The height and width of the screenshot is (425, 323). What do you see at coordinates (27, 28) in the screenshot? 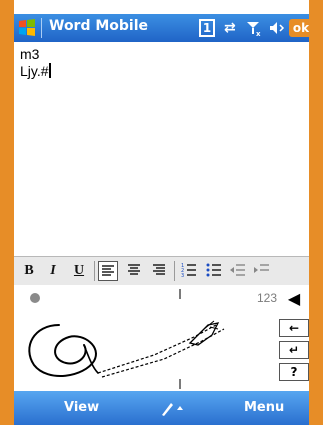
I see `start-menu-icon` at bounding box center [27, 28].